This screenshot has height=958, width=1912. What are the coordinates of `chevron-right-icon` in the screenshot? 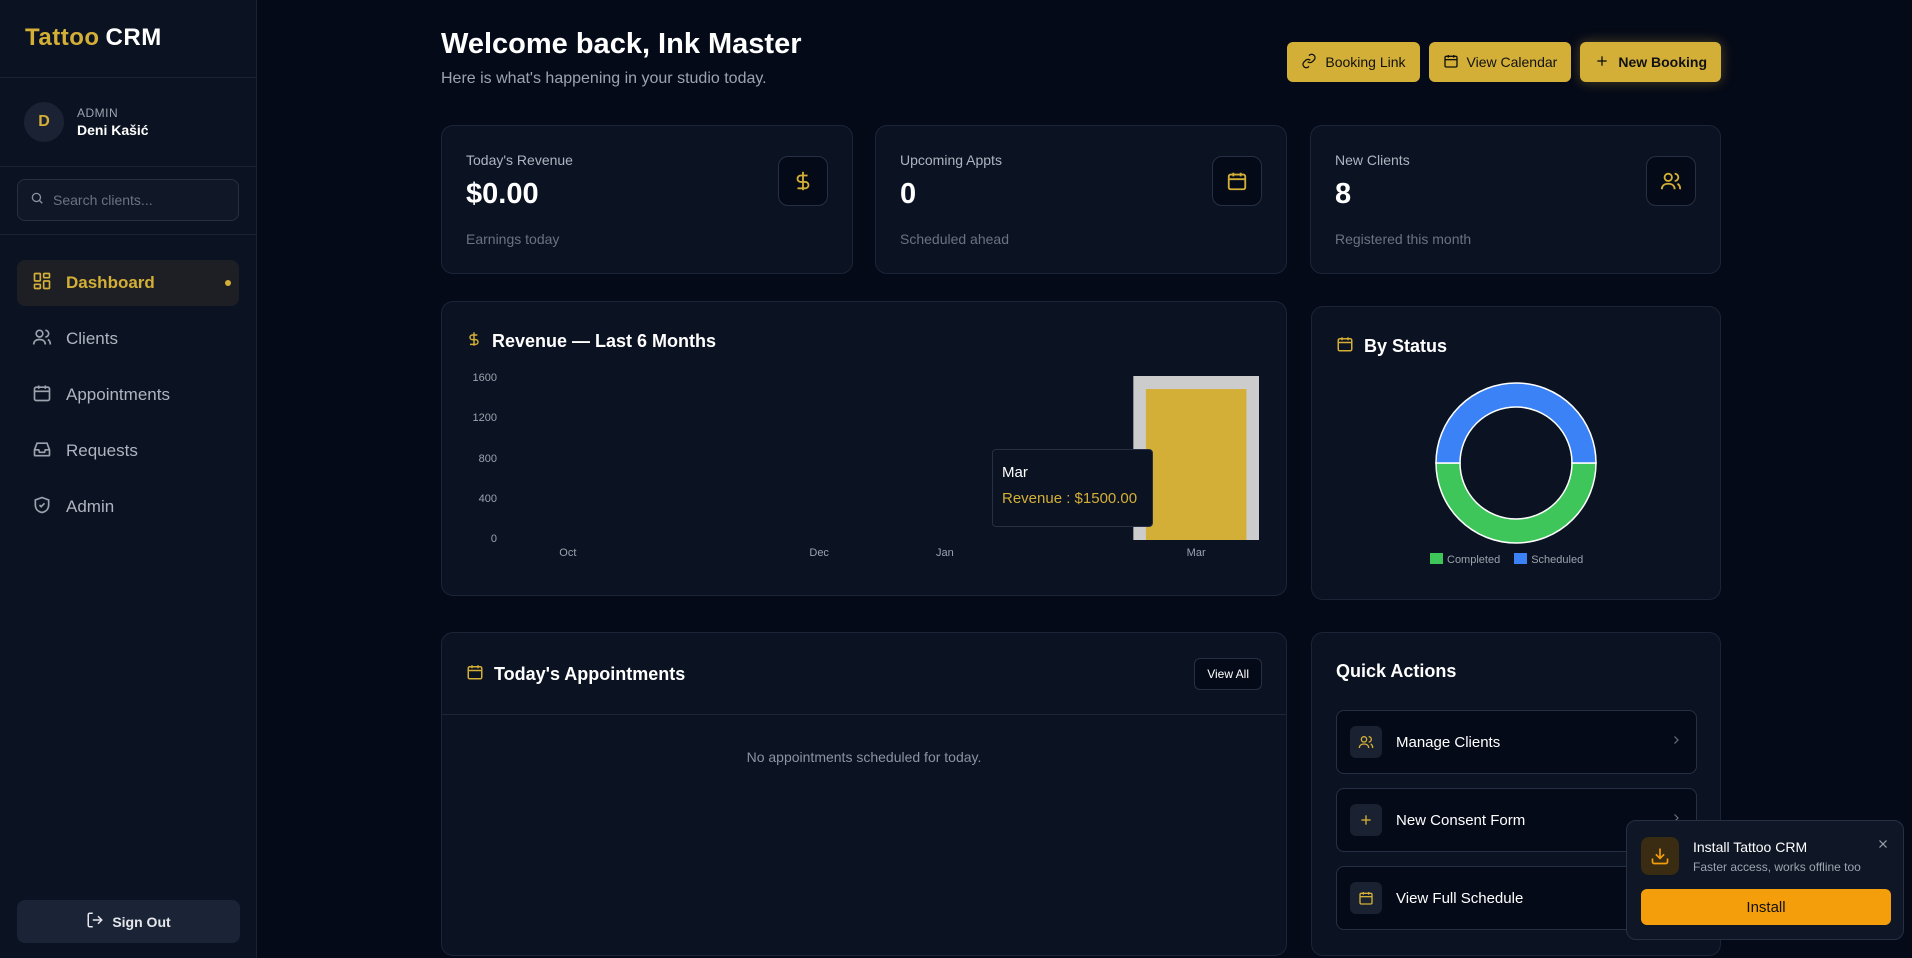 It's located at (1676, 742).